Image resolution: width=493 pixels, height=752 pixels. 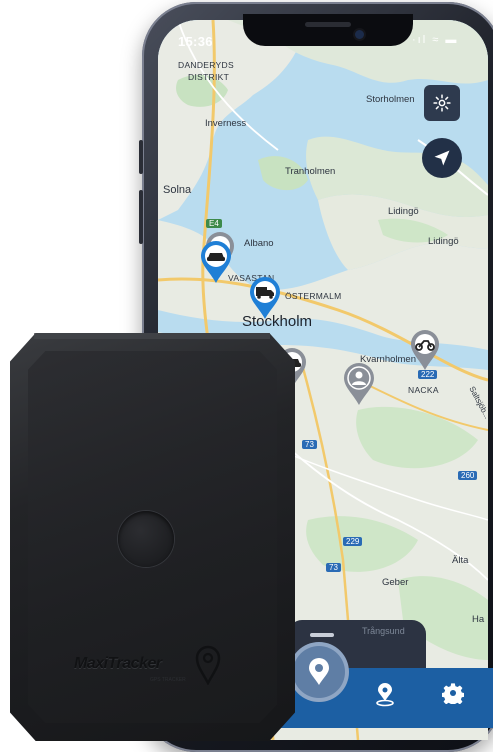 I want to click on car-icon, so click(x=216, y=257).